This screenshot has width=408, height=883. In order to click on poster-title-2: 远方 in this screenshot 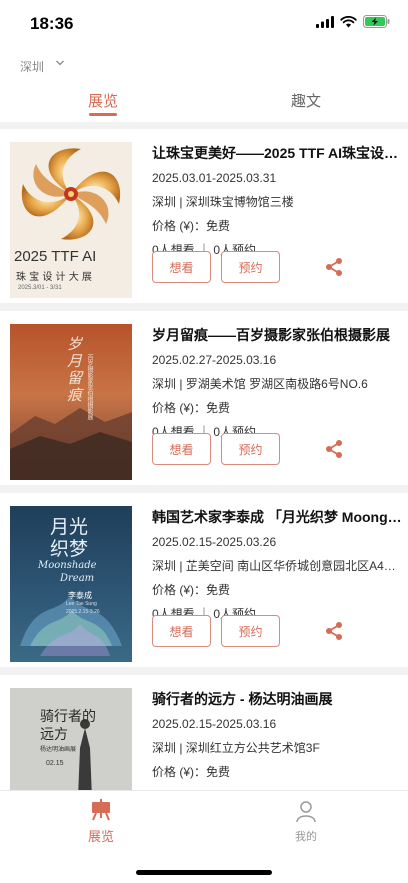, I will do `click(54, 735)`.